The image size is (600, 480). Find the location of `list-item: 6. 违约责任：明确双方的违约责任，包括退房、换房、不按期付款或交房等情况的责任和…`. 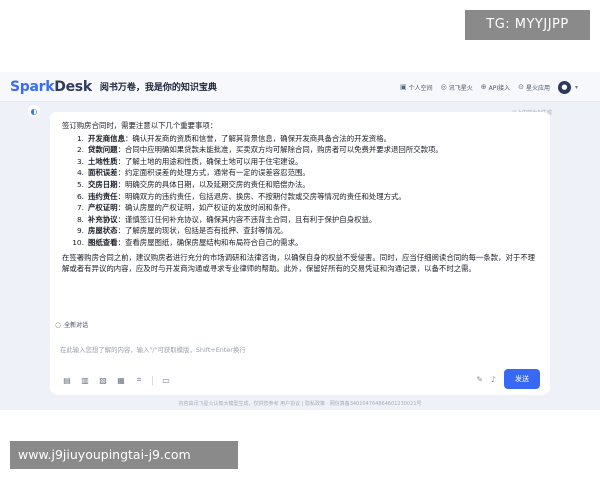

list-item: 6. 违约责任：明确双方的违约责任，包括退房、换房、不按期付款或交房等情况的责任和… is located at coordinates (305, 197).